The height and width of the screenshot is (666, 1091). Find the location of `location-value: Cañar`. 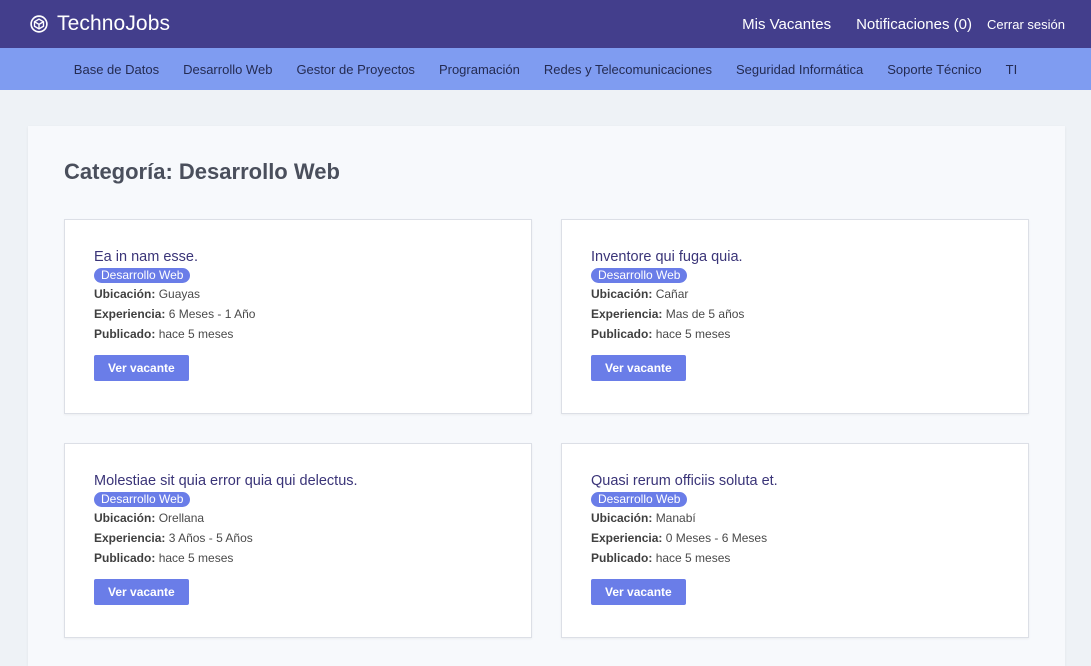

location-value: Cañar is located at coordinates (672, 294).